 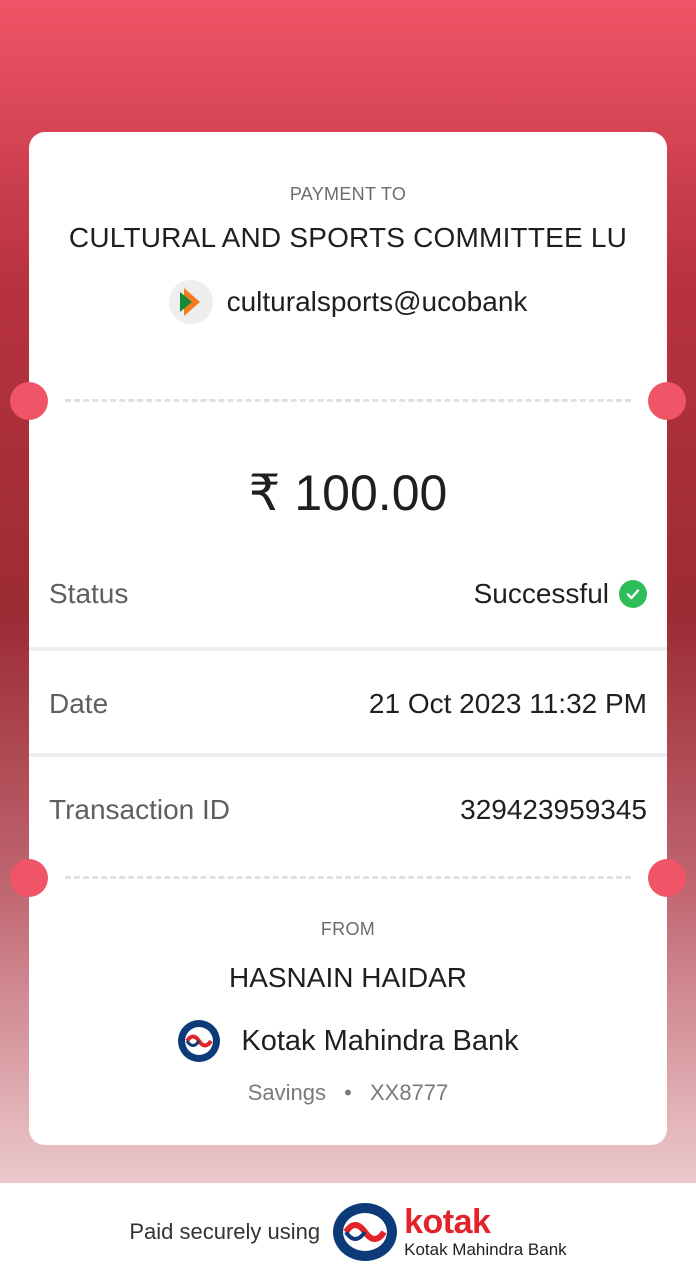 I want to click on status-row: Status Successful, so click(x=348, y=594).